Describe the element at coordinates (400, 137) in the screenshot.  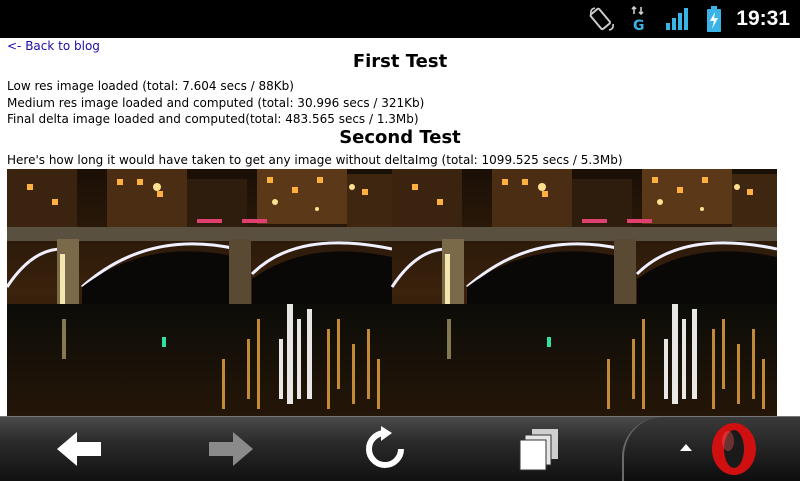
I see `second-test-heading: Second Test` at that location.